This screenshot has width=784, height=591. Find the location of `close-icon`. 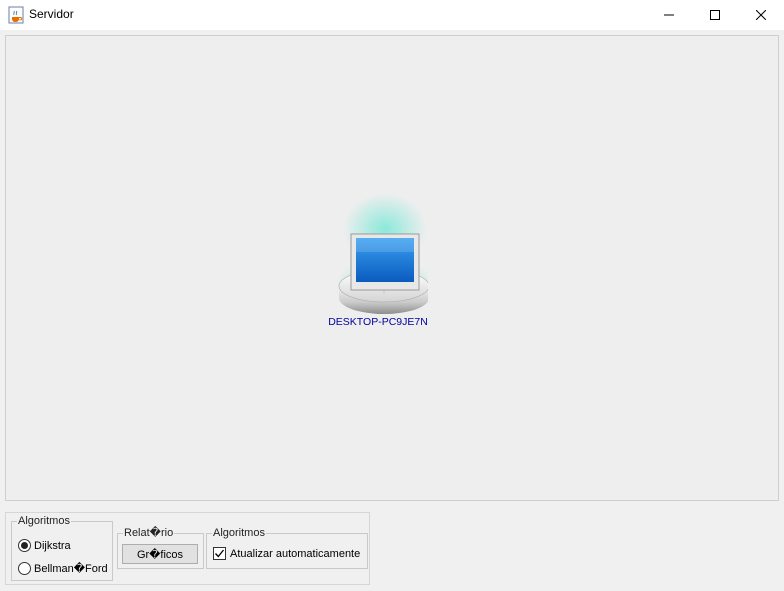

close-icon is located at coordinates (761, 15).